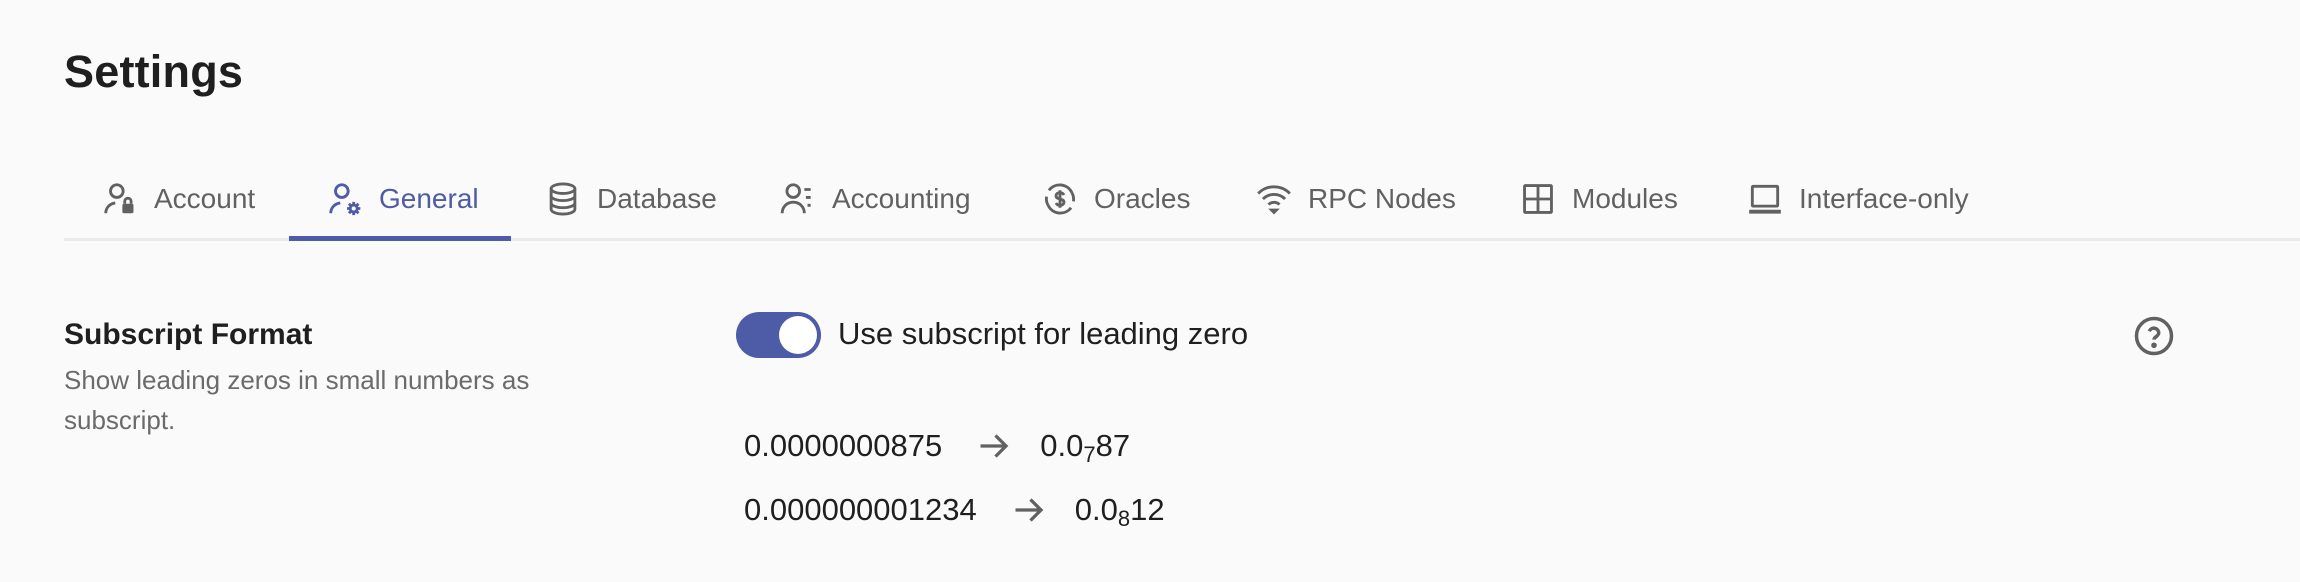 Image resolution: width=2300 pixels, height=582 pixels. Describe the element at coordinates (1538, 199) in the screenshot. I see `grid-icon` at that location.